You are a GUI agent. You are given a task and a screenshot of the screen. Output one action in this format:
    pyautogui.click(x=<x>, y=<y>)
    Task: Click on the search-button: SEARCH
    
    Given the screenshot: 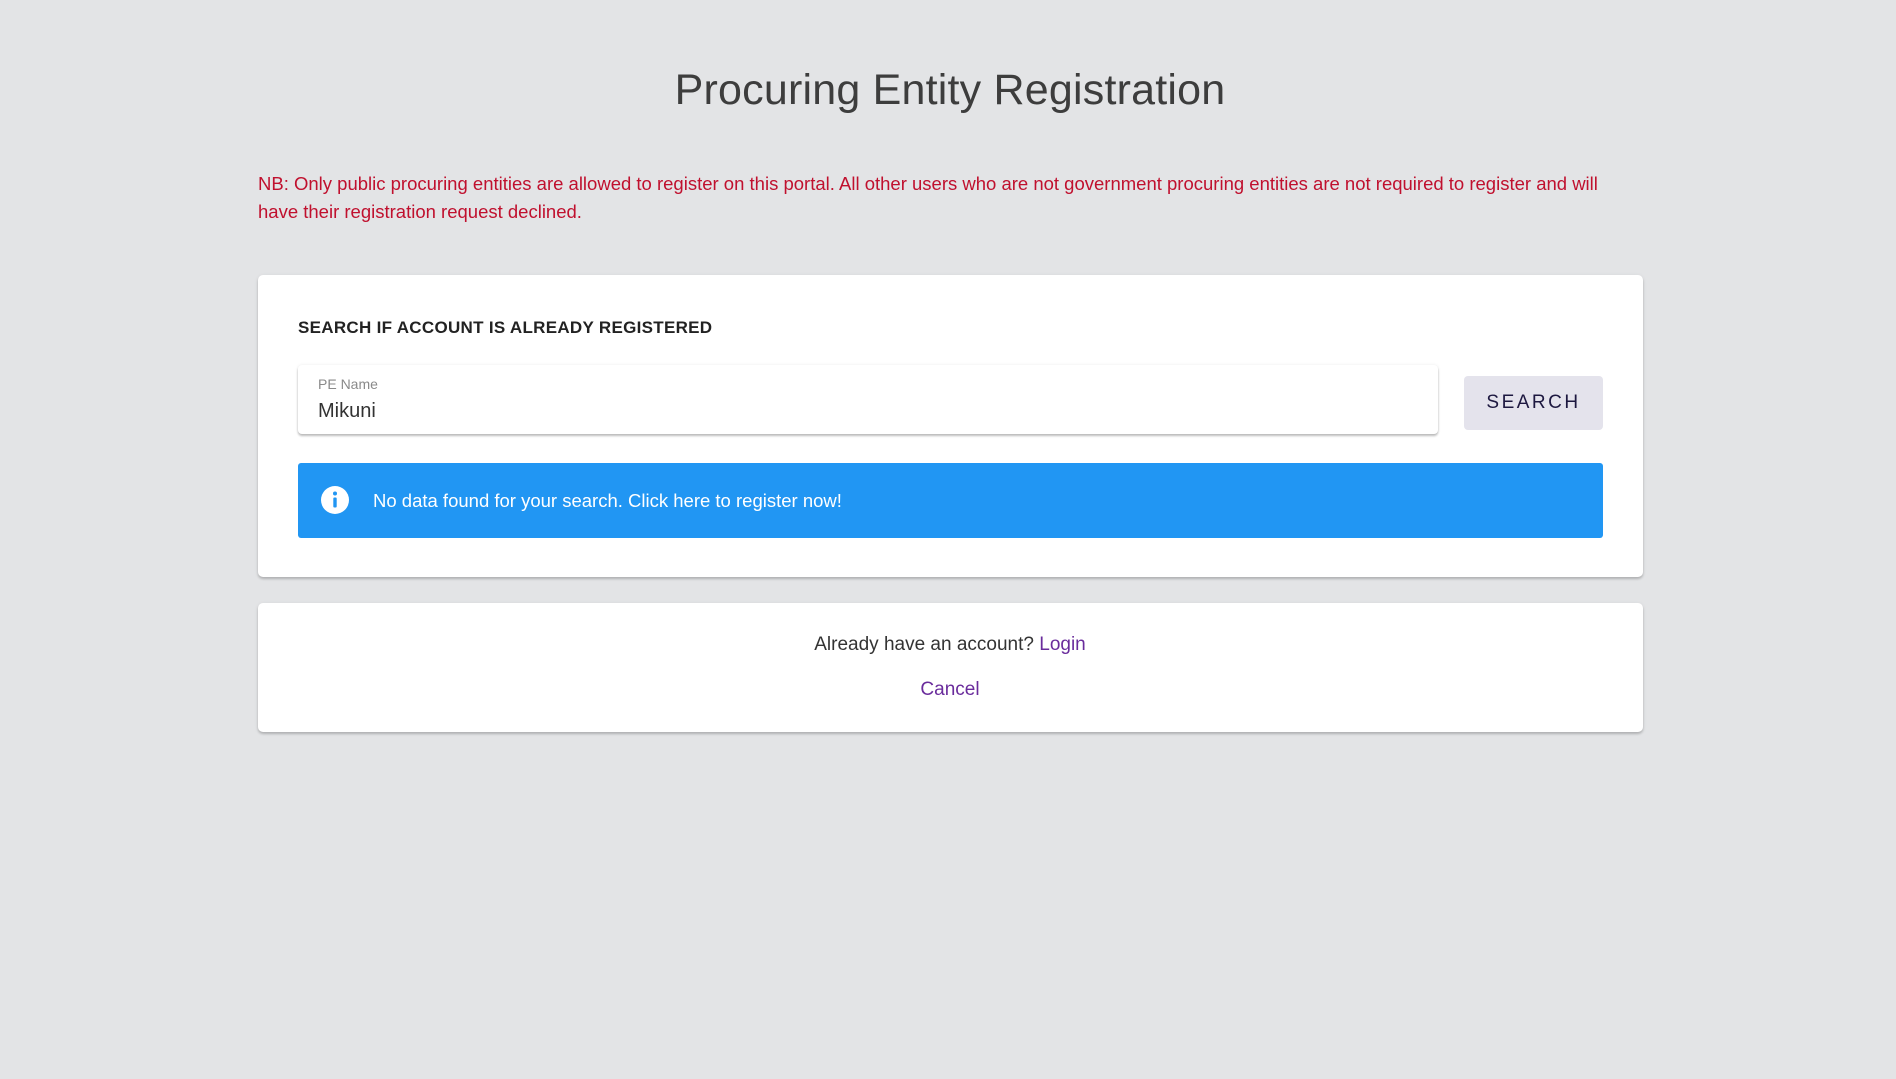 What is the action you would take?
    pyautogui.click(x=1533, y=403)
    